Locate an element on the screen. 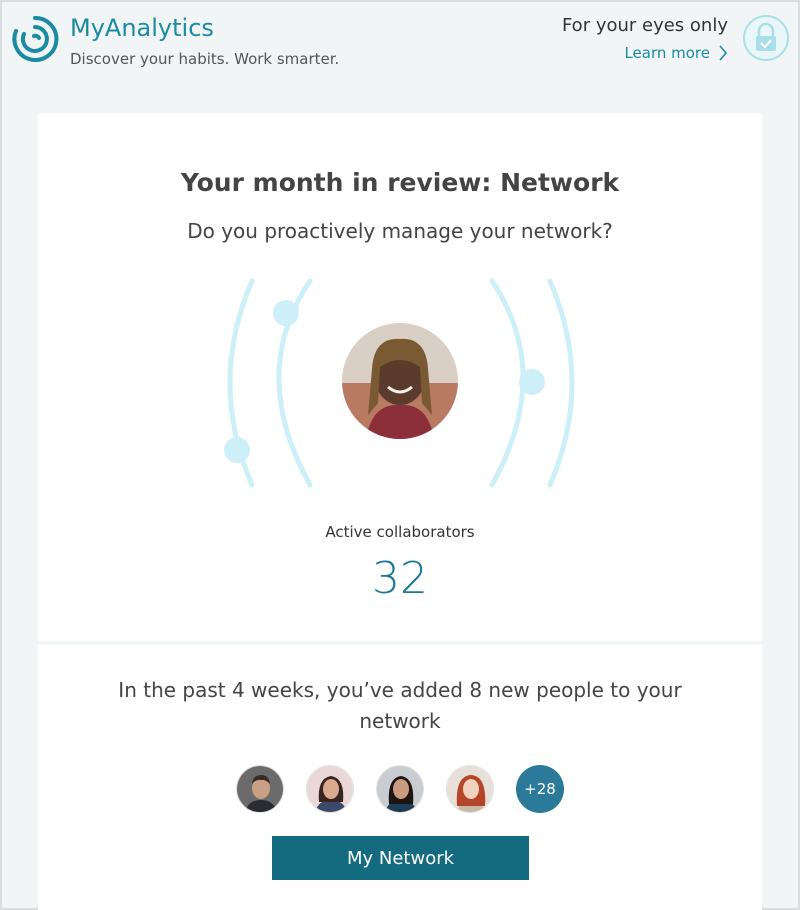 The width and height of the screenshot is (800, 910). learn-more-link: Learn more is located at coordinates (676, 53).